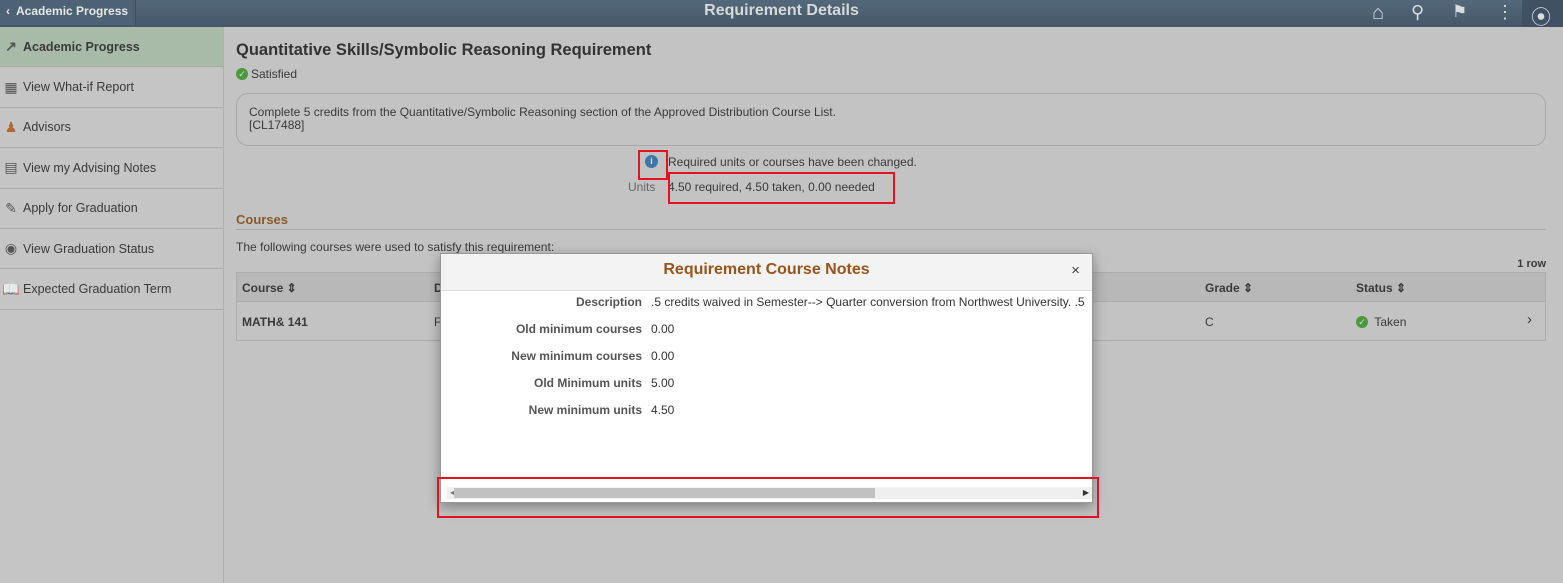  I want to click on sidebar-item-label: Apply for Graduation, so click(80, 208).